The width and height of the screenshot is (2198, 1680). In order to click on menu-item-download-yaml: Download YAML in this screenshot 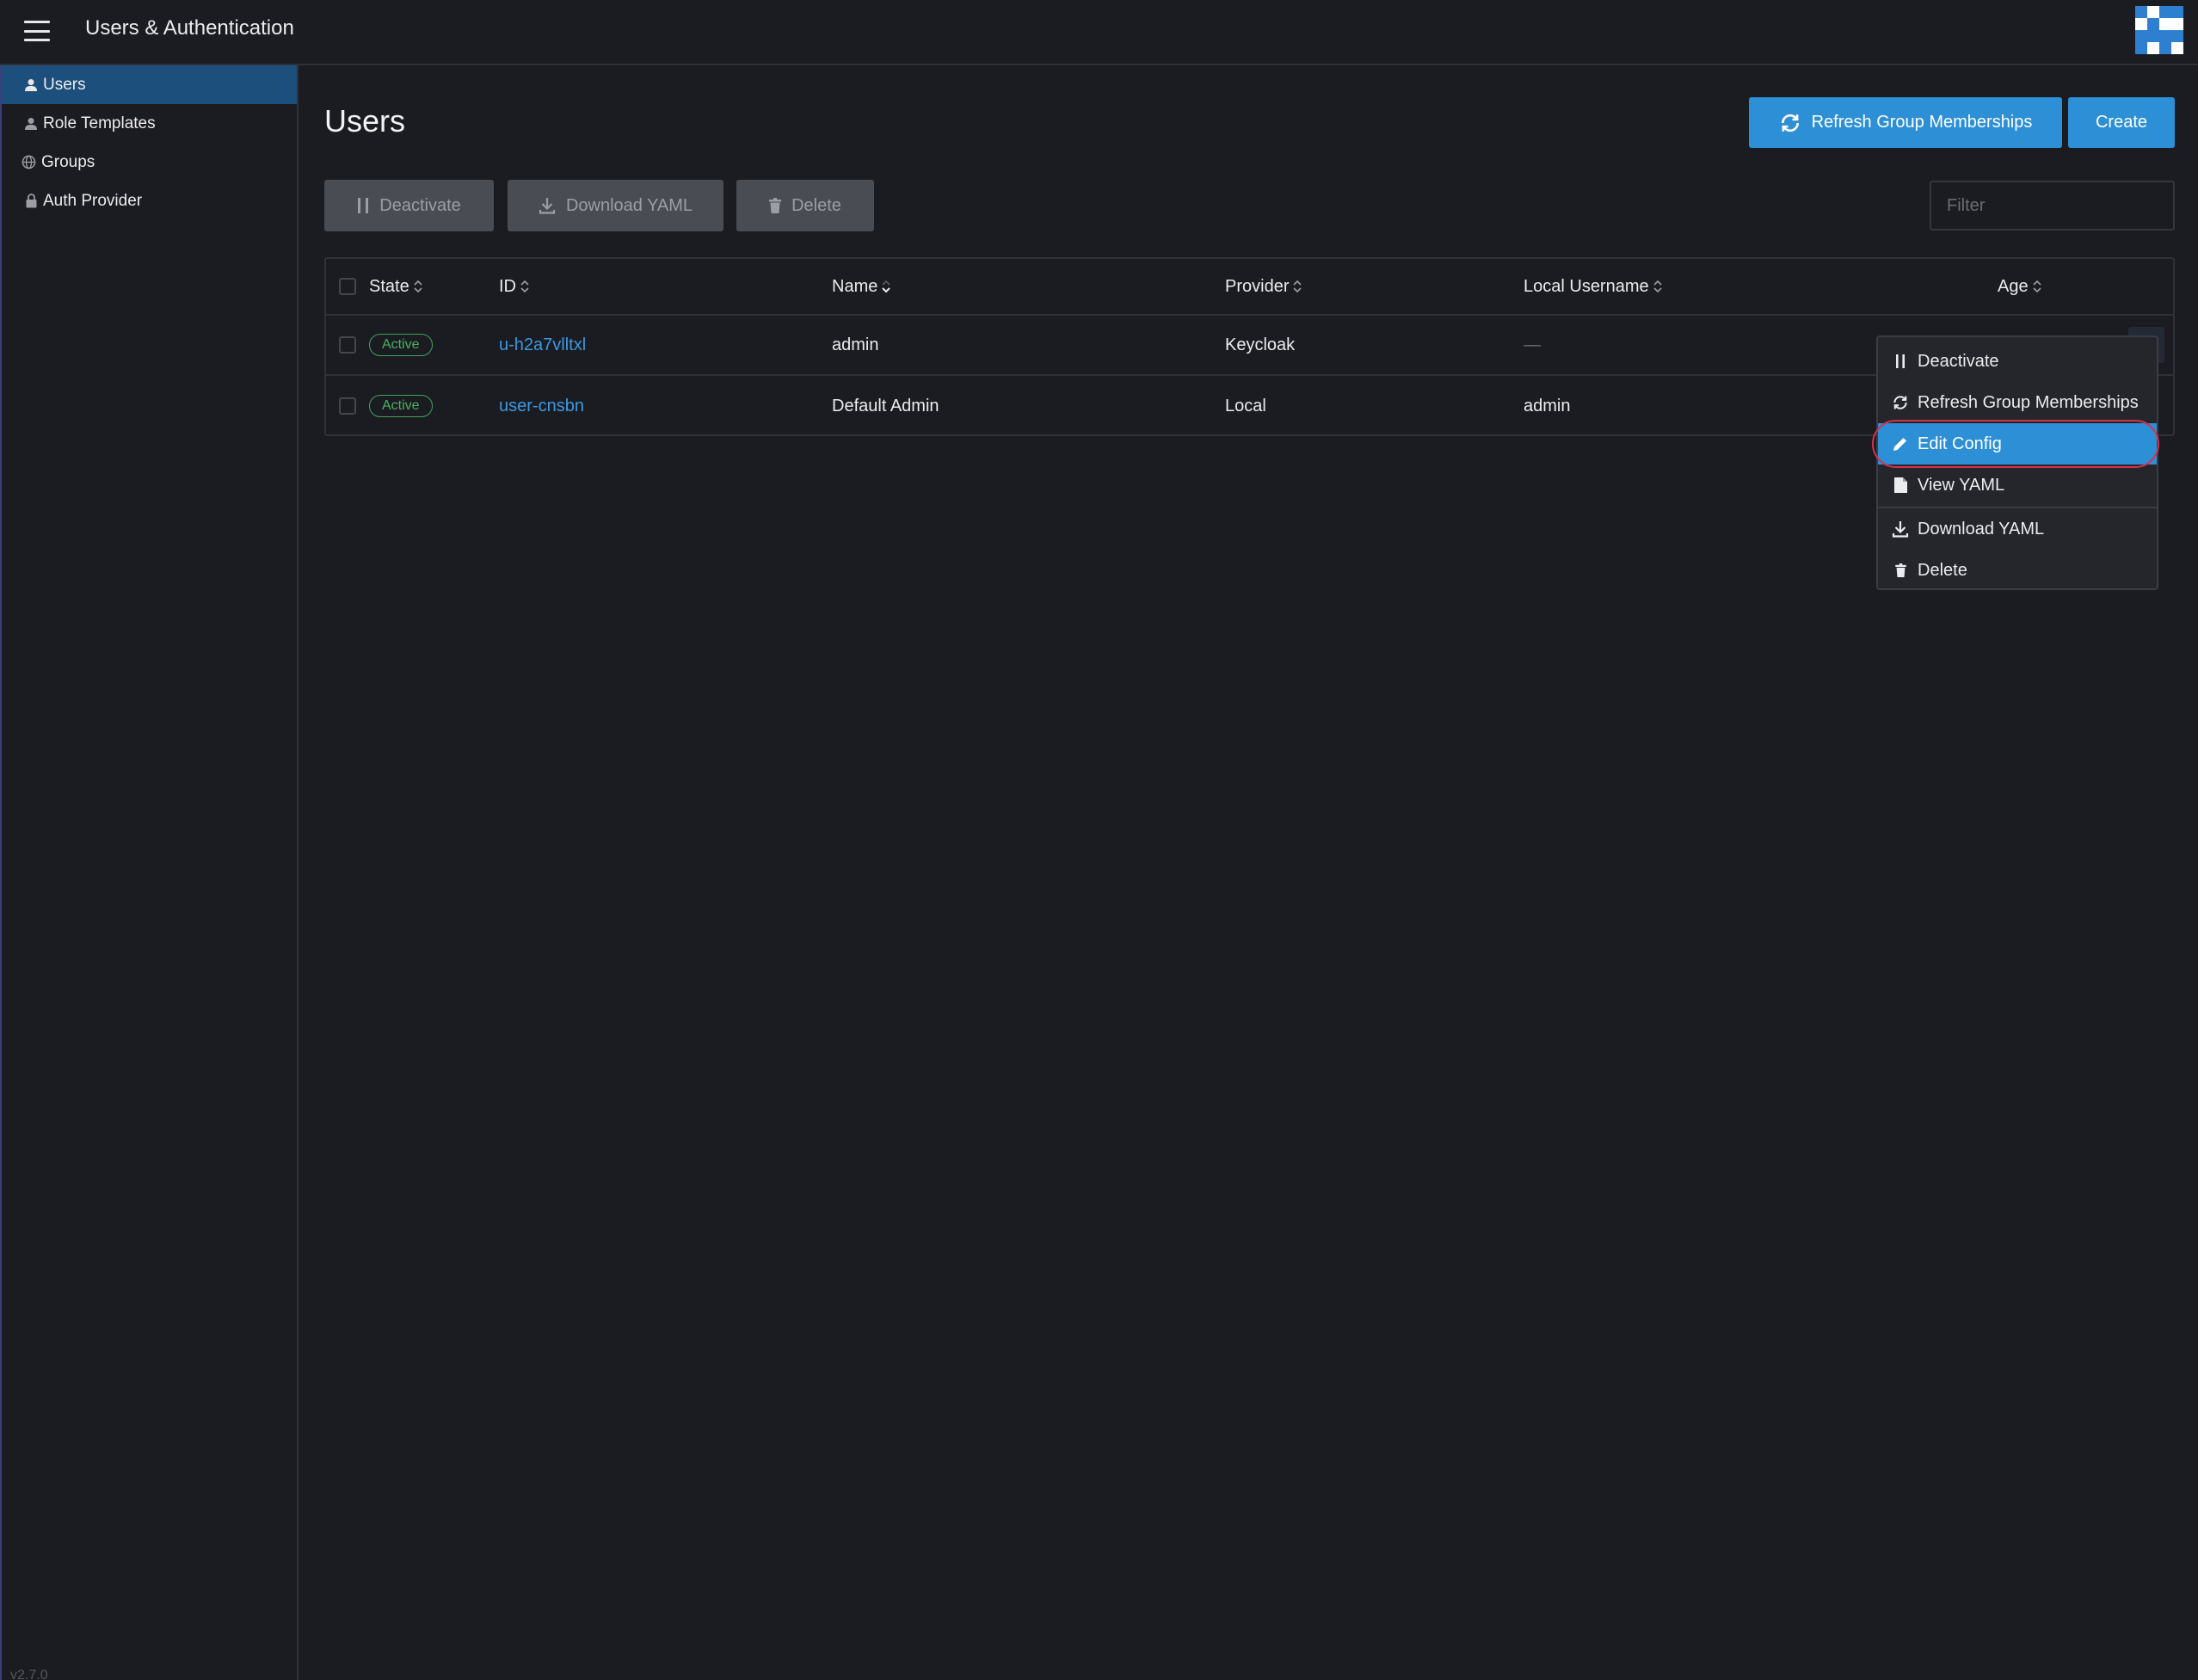, I will do `click(2018, 529)`.